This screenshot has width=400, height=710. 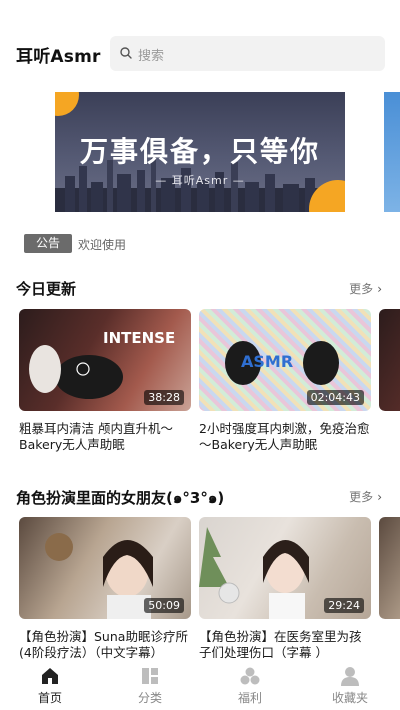 What do you see at coordinates (50, 686) in the screenshot?
I see `tab-home: 首页` at bounding box center [50, 686].